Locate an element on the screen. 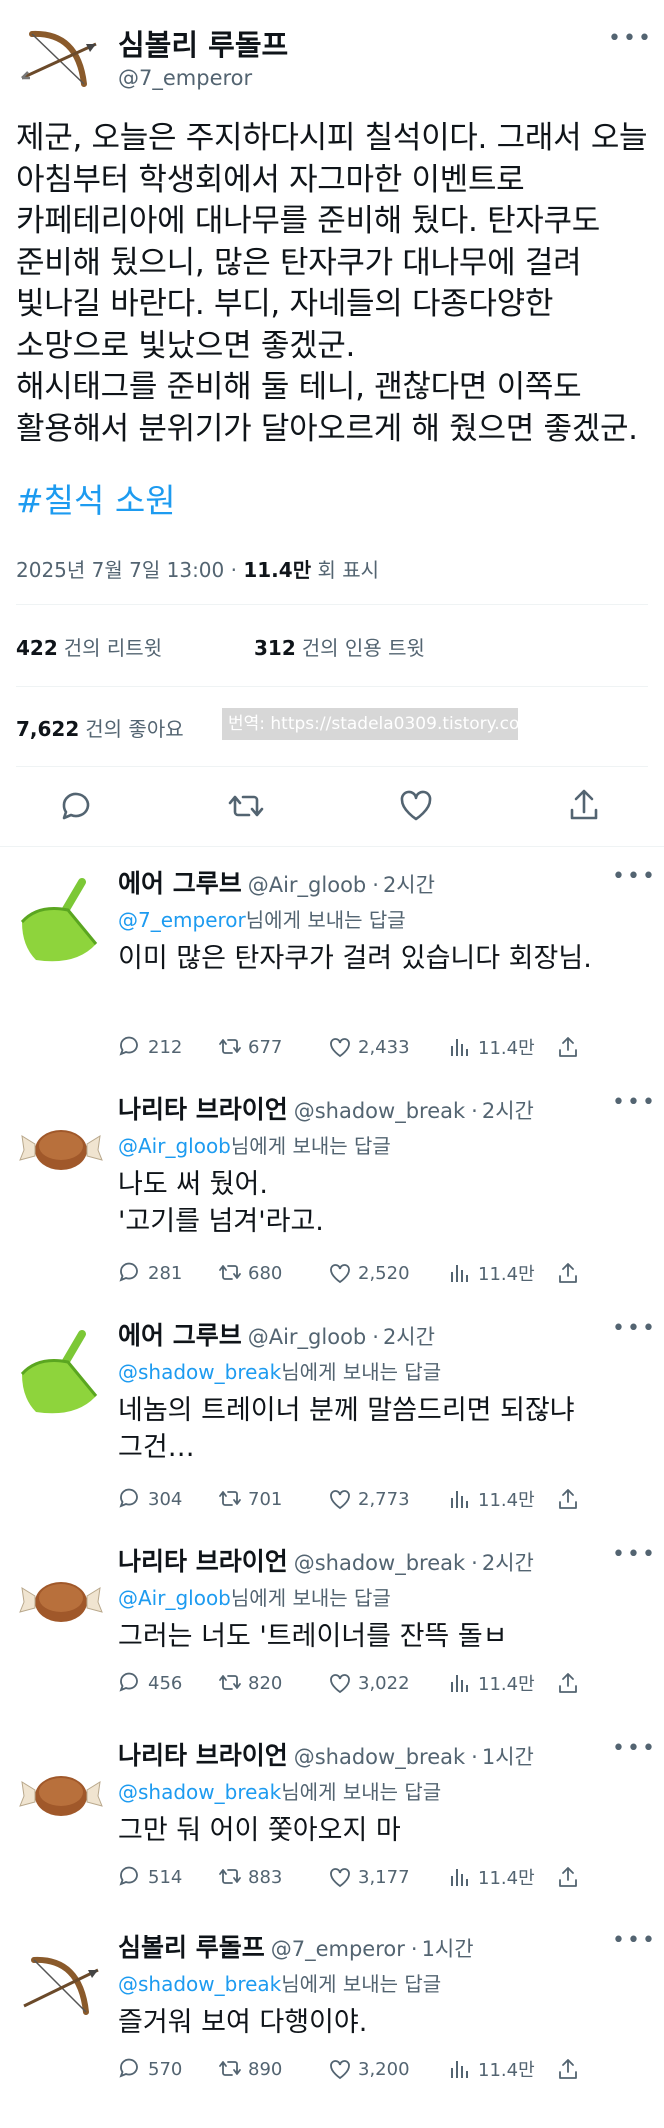 The width and height of the screenshot is (664, 2128). like-button: 3,022 is located at coordinates (369, 1683).